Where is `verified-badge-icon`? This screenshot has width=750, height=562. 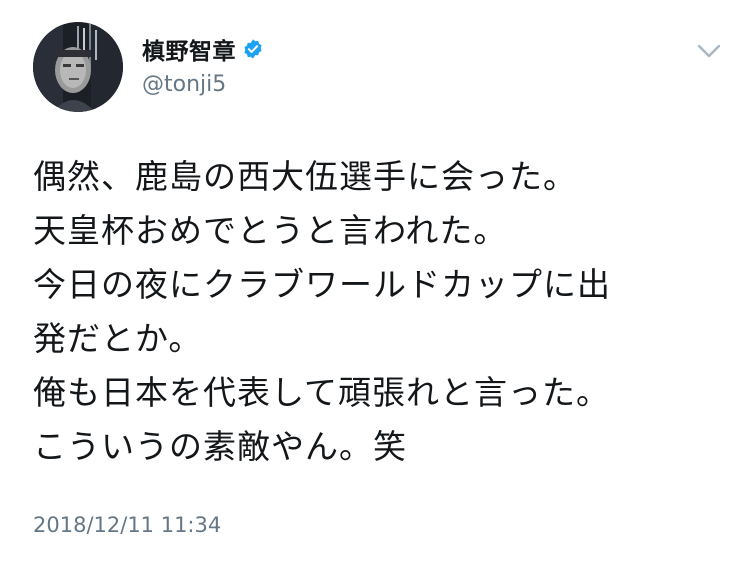
verified-badge-icon is located at coordinates (253, 49).